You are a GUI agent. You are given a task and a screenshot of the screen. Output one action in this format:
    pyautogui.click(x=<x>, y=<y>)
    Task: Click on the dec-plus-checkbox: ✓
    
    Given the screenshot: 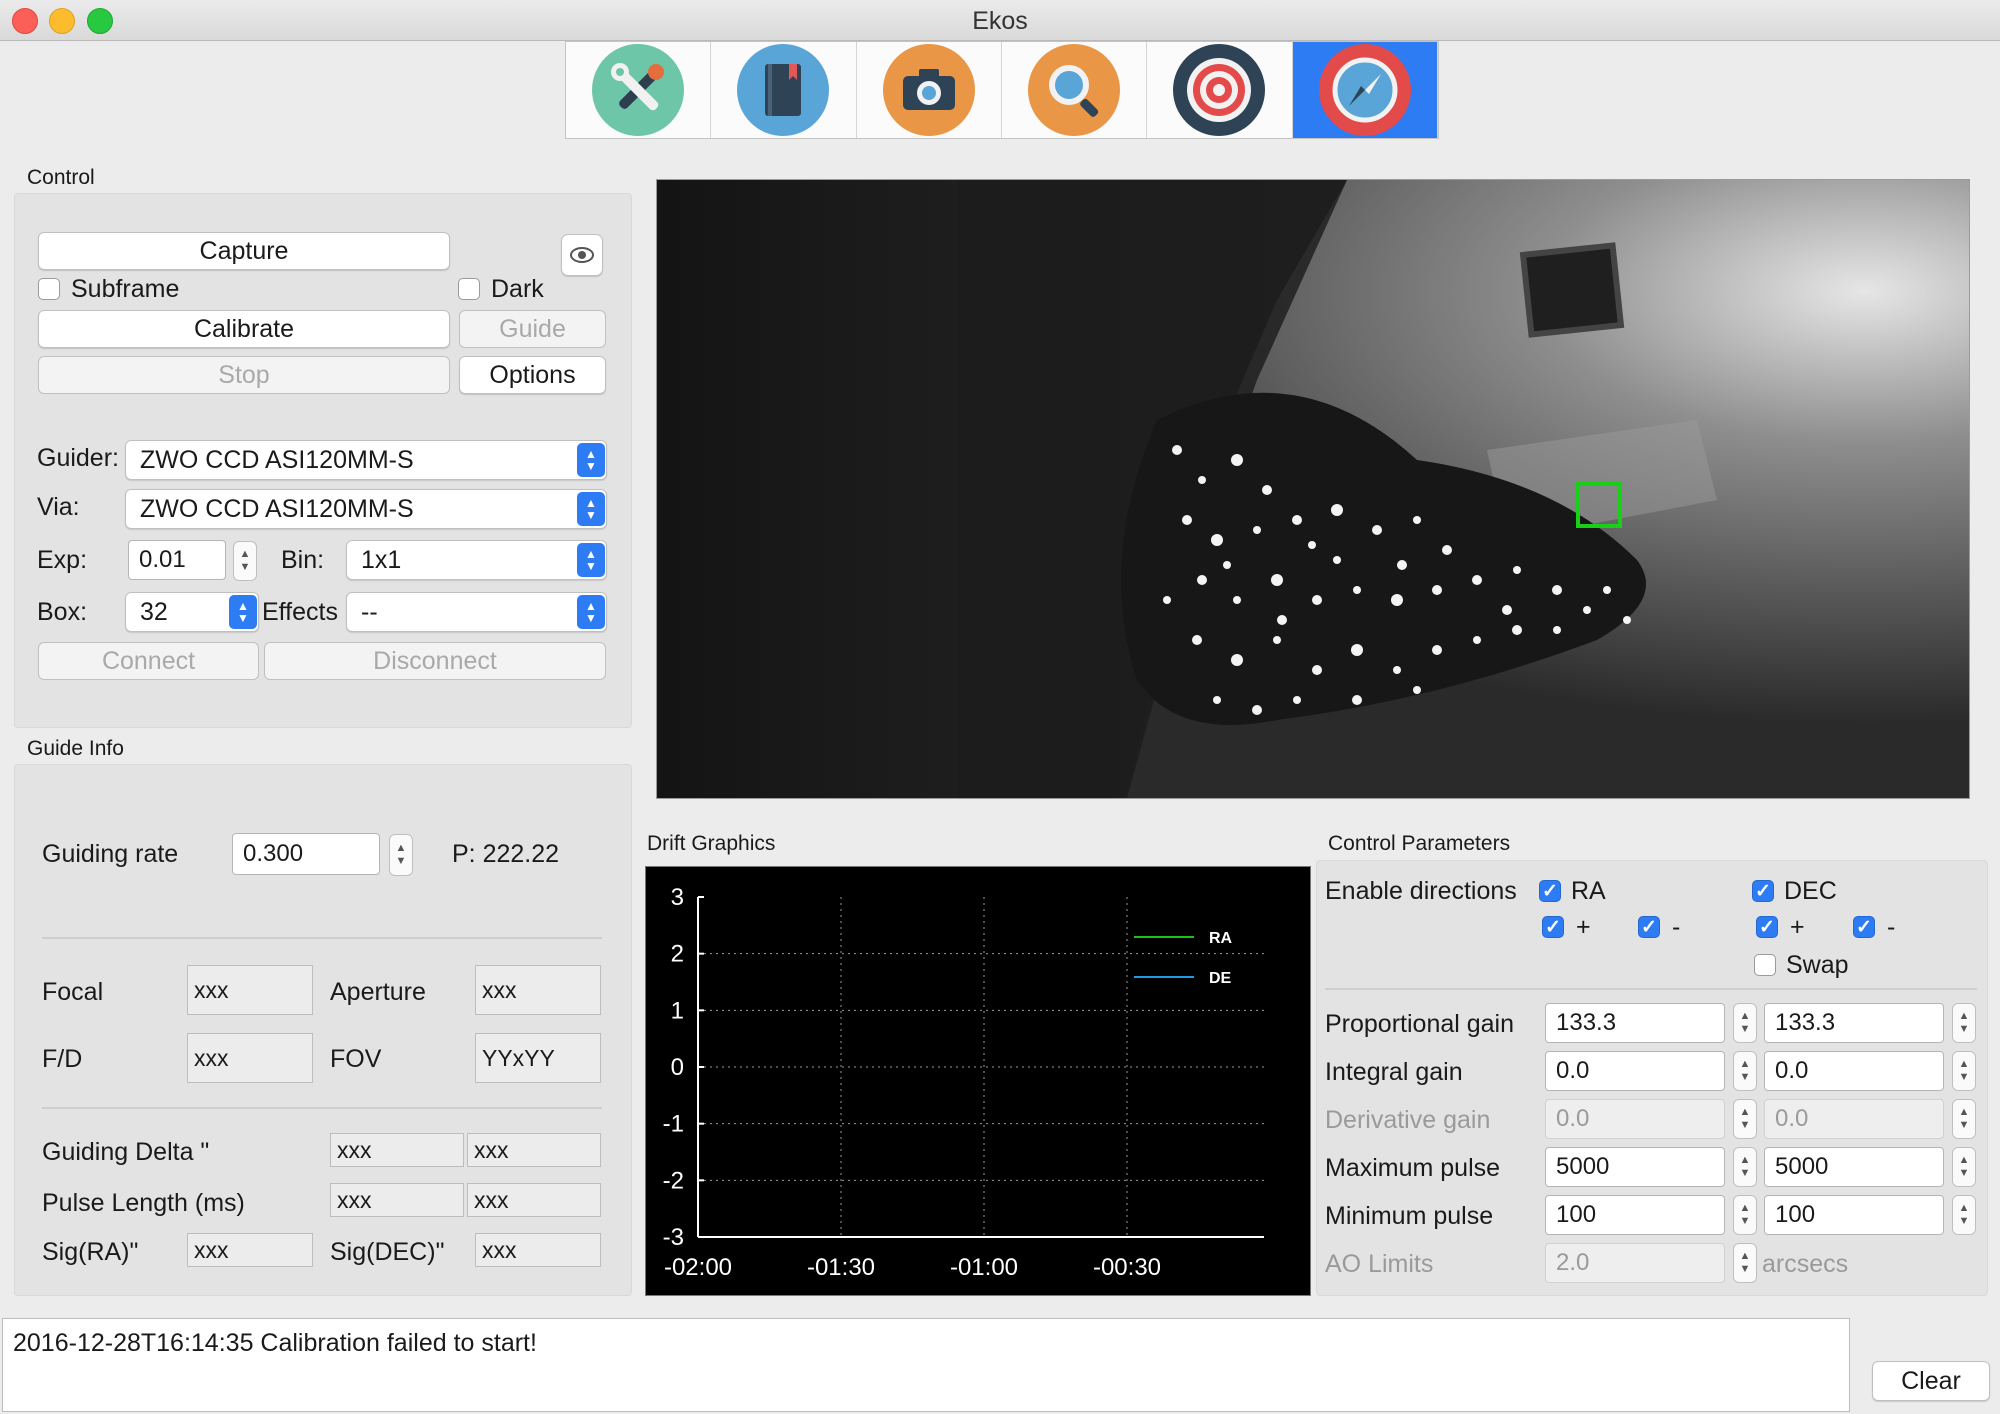 What is the action you would take?
    pyautogui.click(x=1767, y=927)
    